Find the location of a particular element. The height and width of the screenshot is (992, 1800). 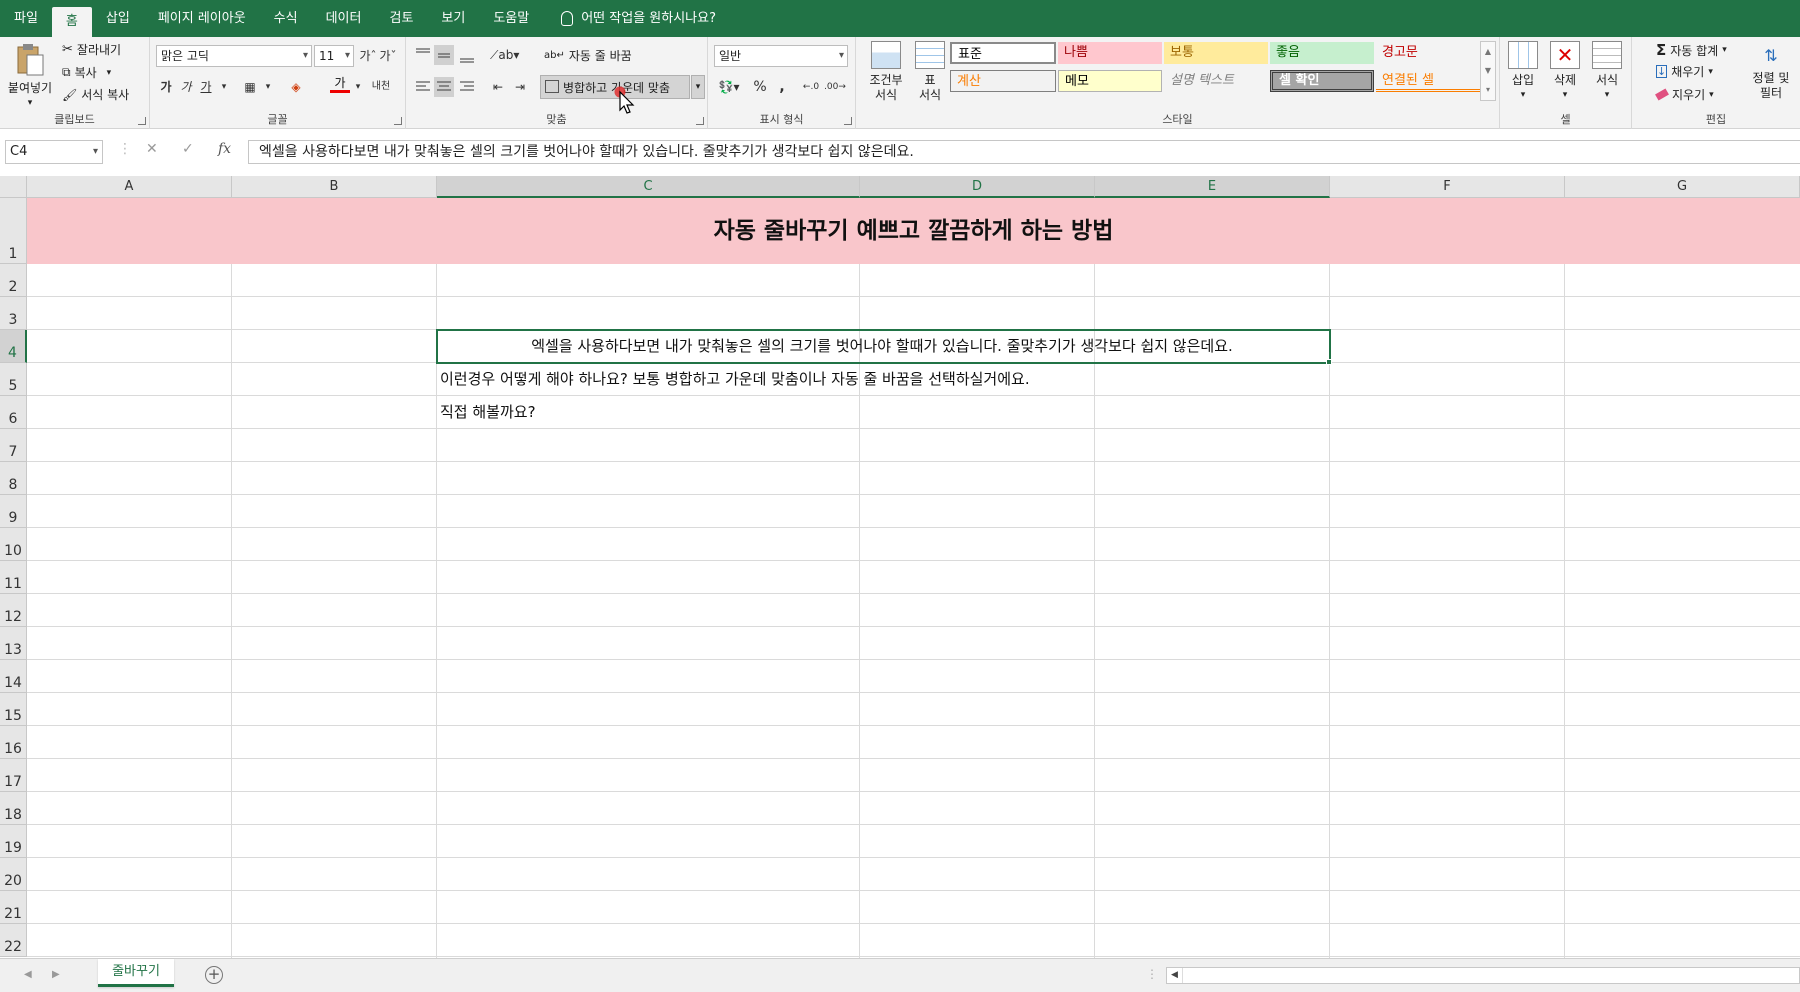

prev-sheet-icon: ◀ is located at coordinates (28, 974).